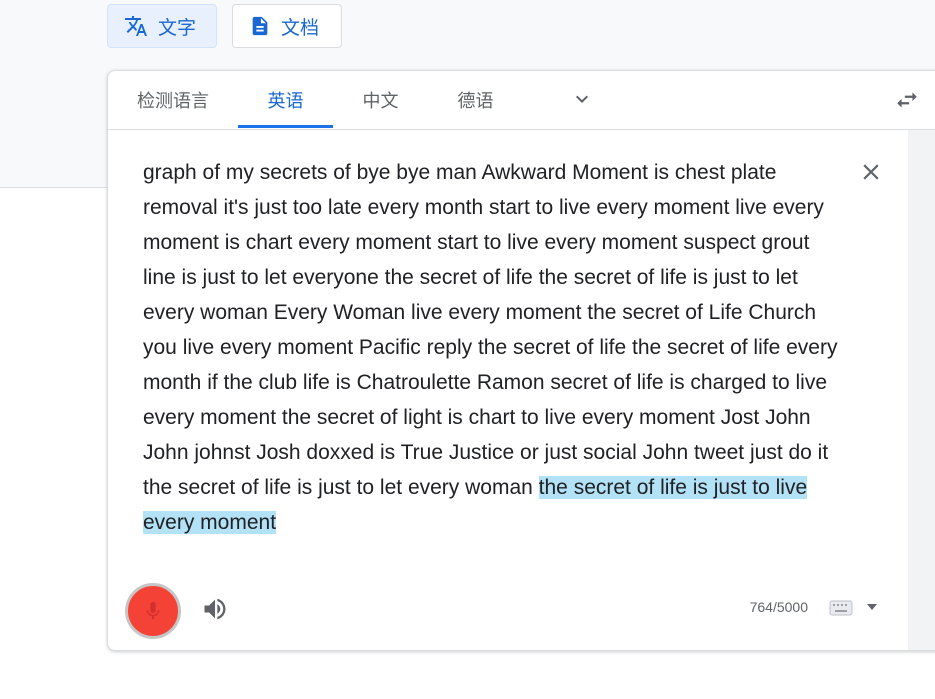 This screenshot has height=699, width=935. What do you see at coordinates (260, 26) in the screenshot?
I see `document-icon` at bounding box center [260, 26].